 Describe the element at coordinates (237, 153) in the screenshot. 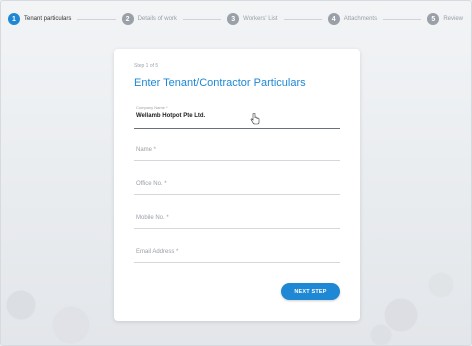

I see `name-field: Name *` at that location.